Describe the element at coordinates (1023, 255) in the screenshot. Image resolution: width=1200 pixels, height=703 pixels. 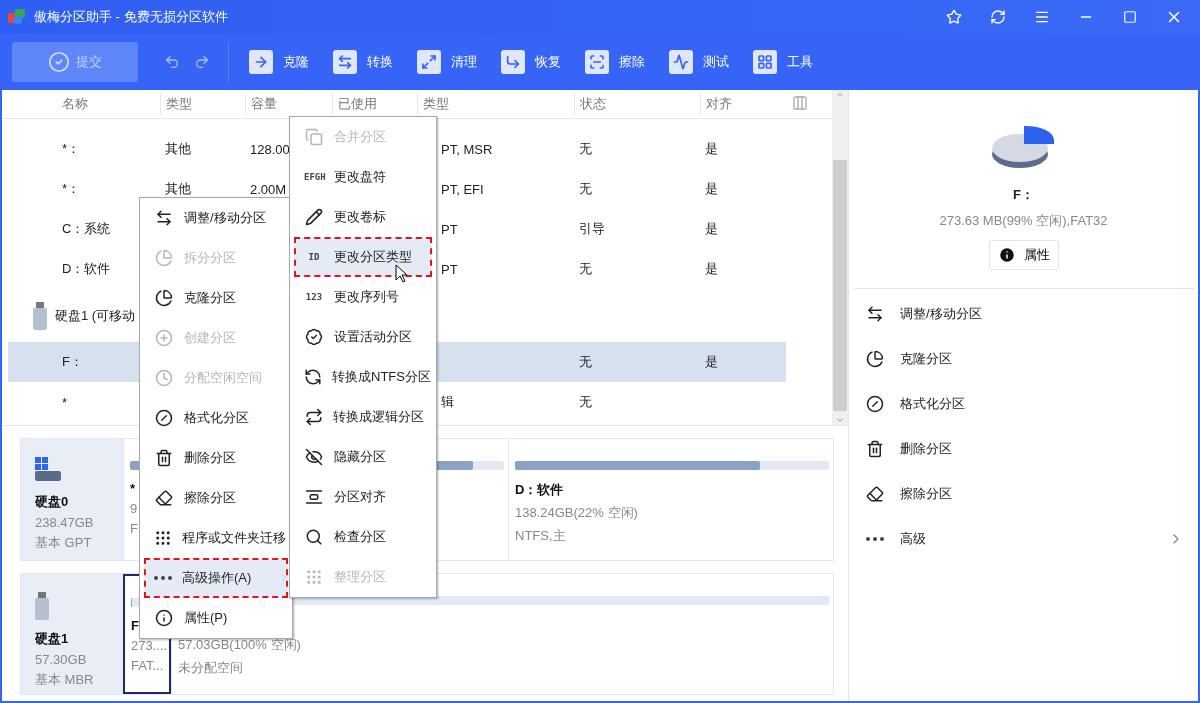
I see `properties-button: 属性` at that location.